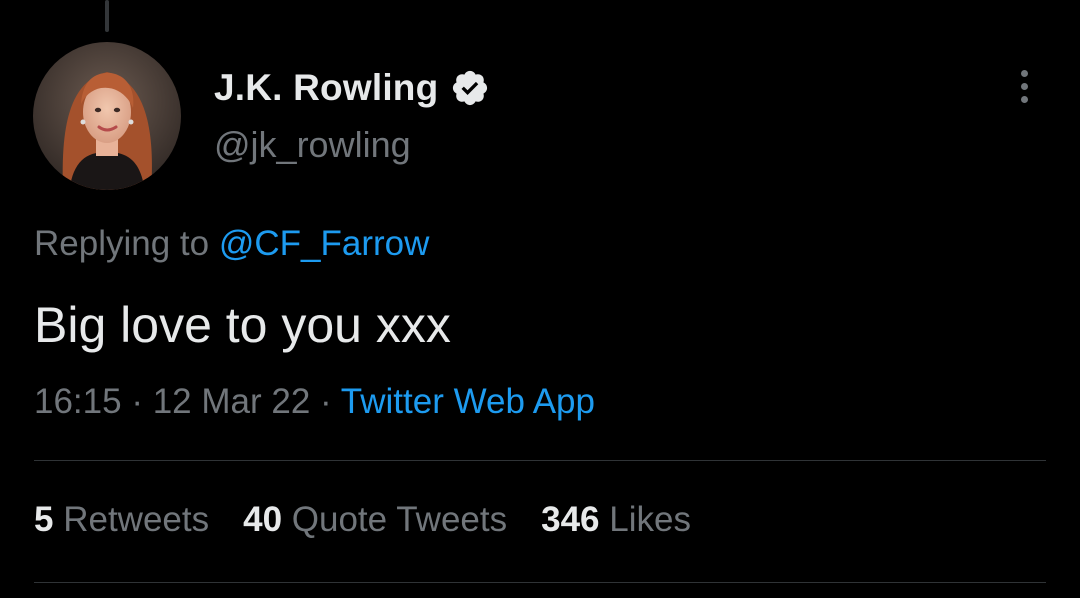 This screenshot has height=598, width=1080. I want to click on retweets-stat: 5 Retweets, so click(121, 520).